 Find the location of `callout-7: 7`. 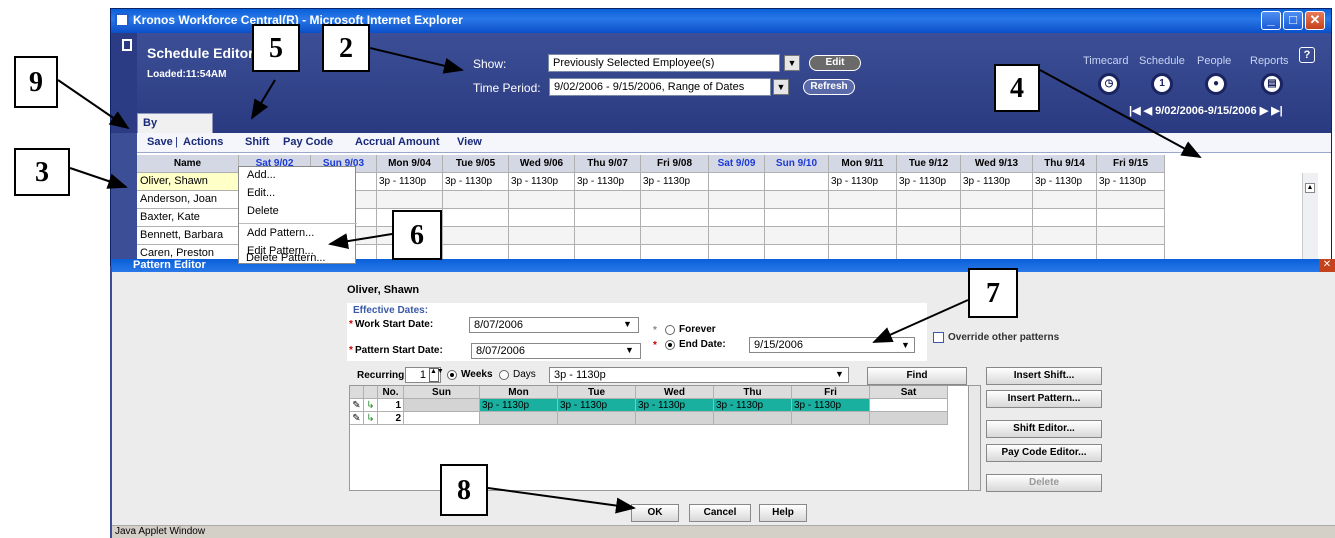

callout-7: 7 is located at coordinates (993, 293).